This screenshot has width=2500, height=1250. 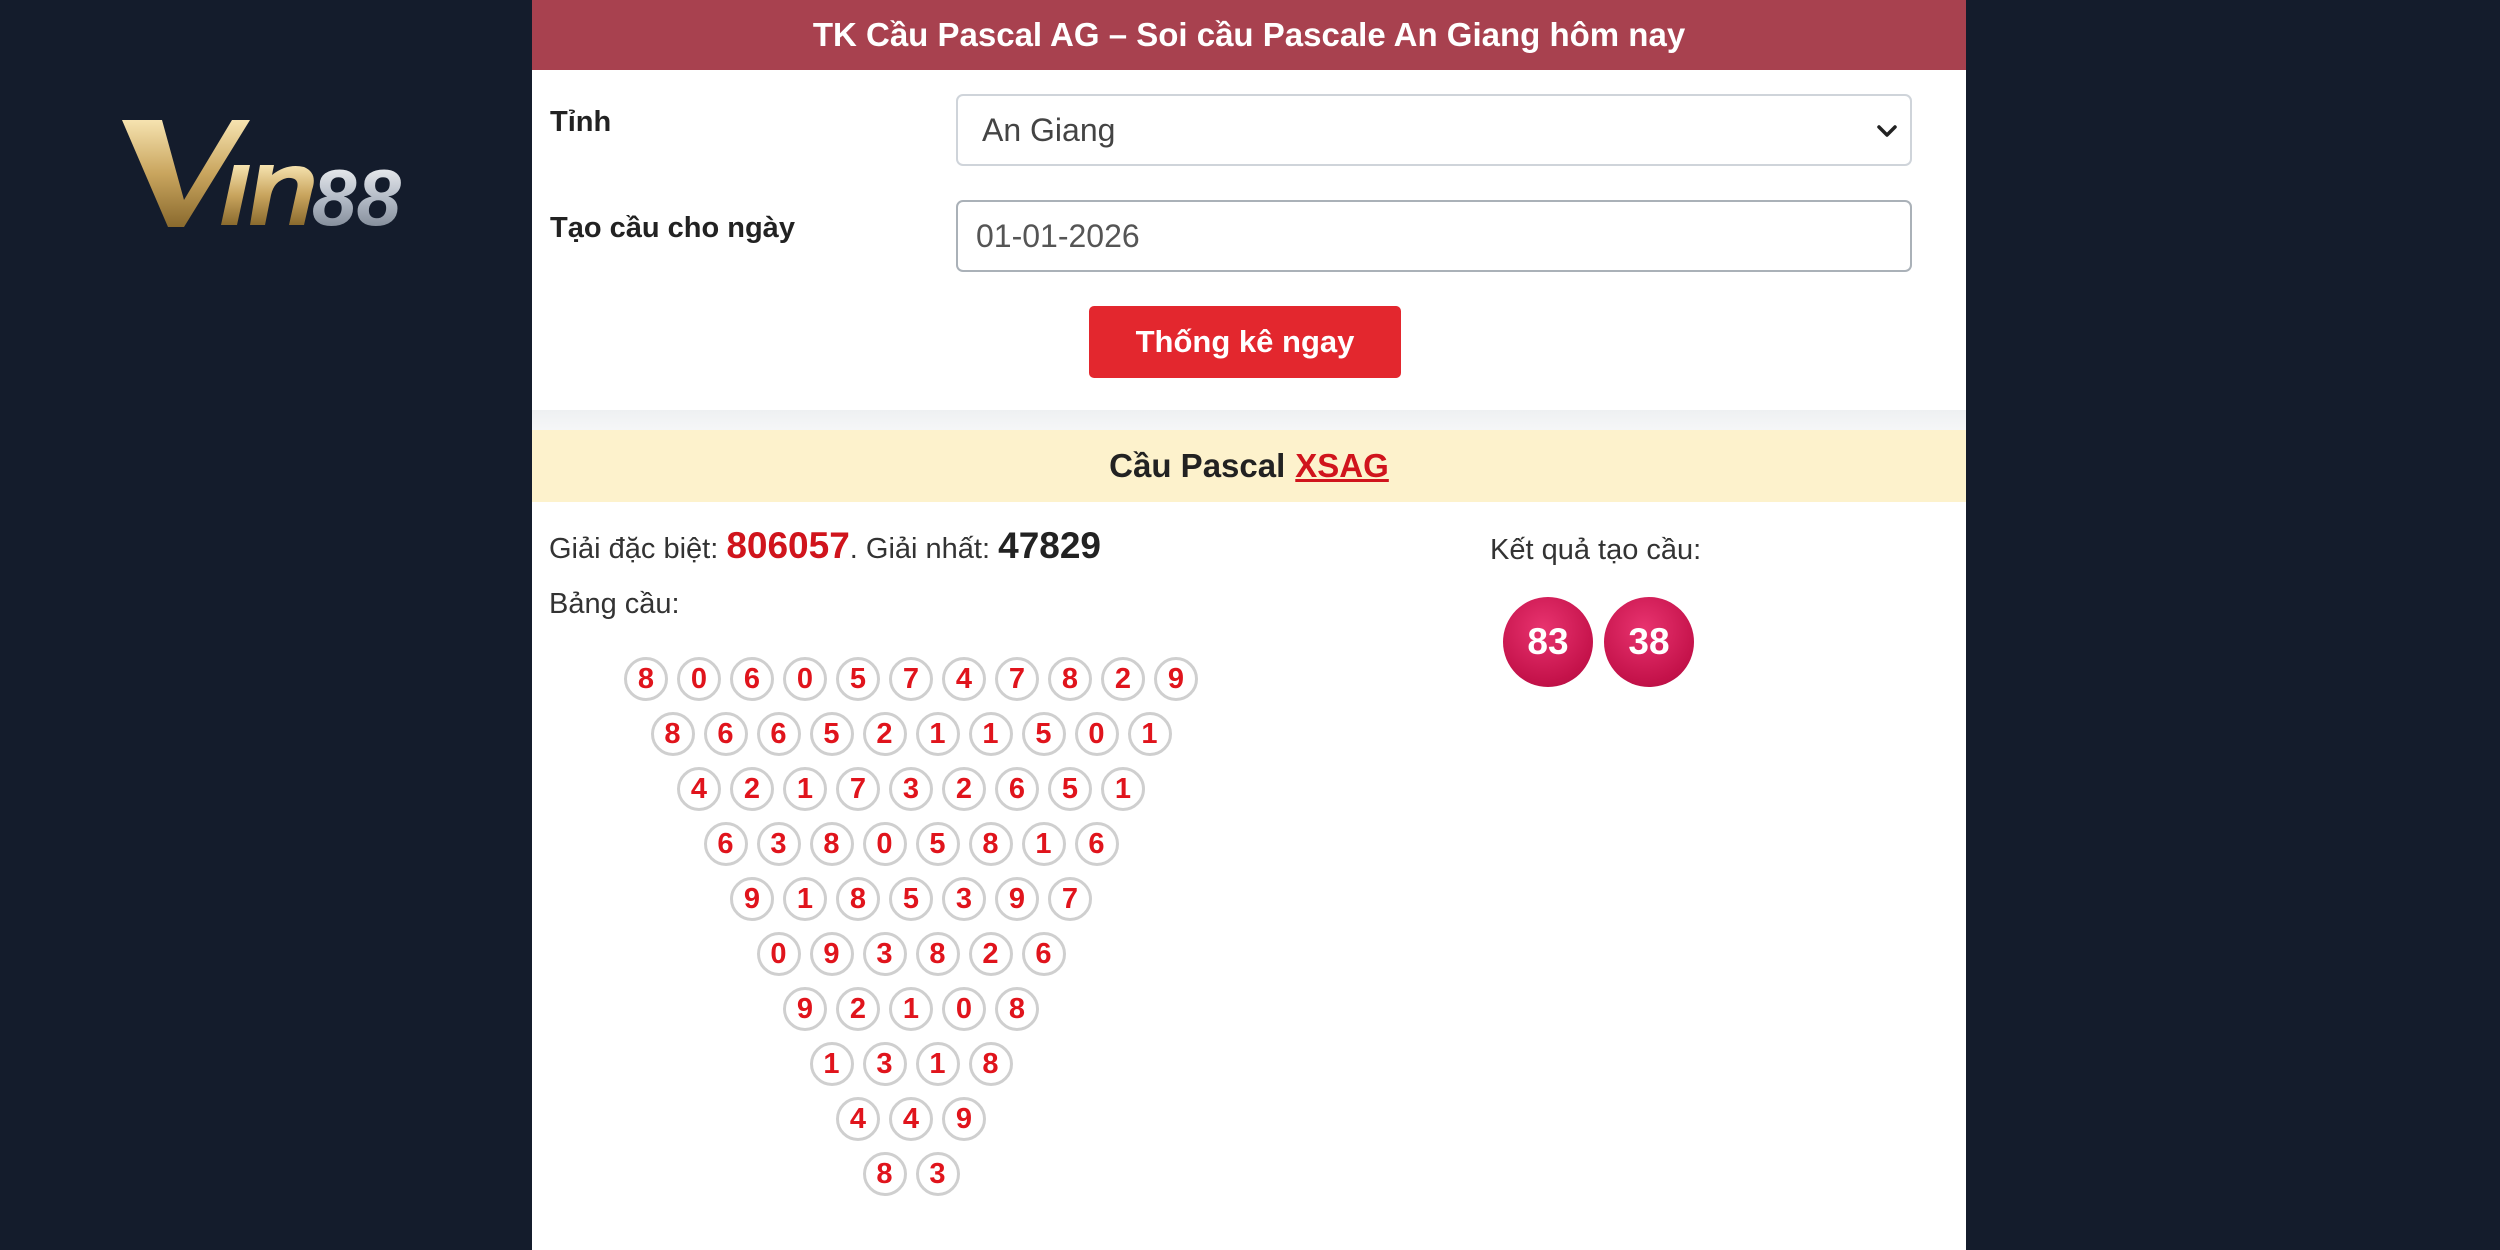 I want to click on section-divider, so click(x=1249, y=421).